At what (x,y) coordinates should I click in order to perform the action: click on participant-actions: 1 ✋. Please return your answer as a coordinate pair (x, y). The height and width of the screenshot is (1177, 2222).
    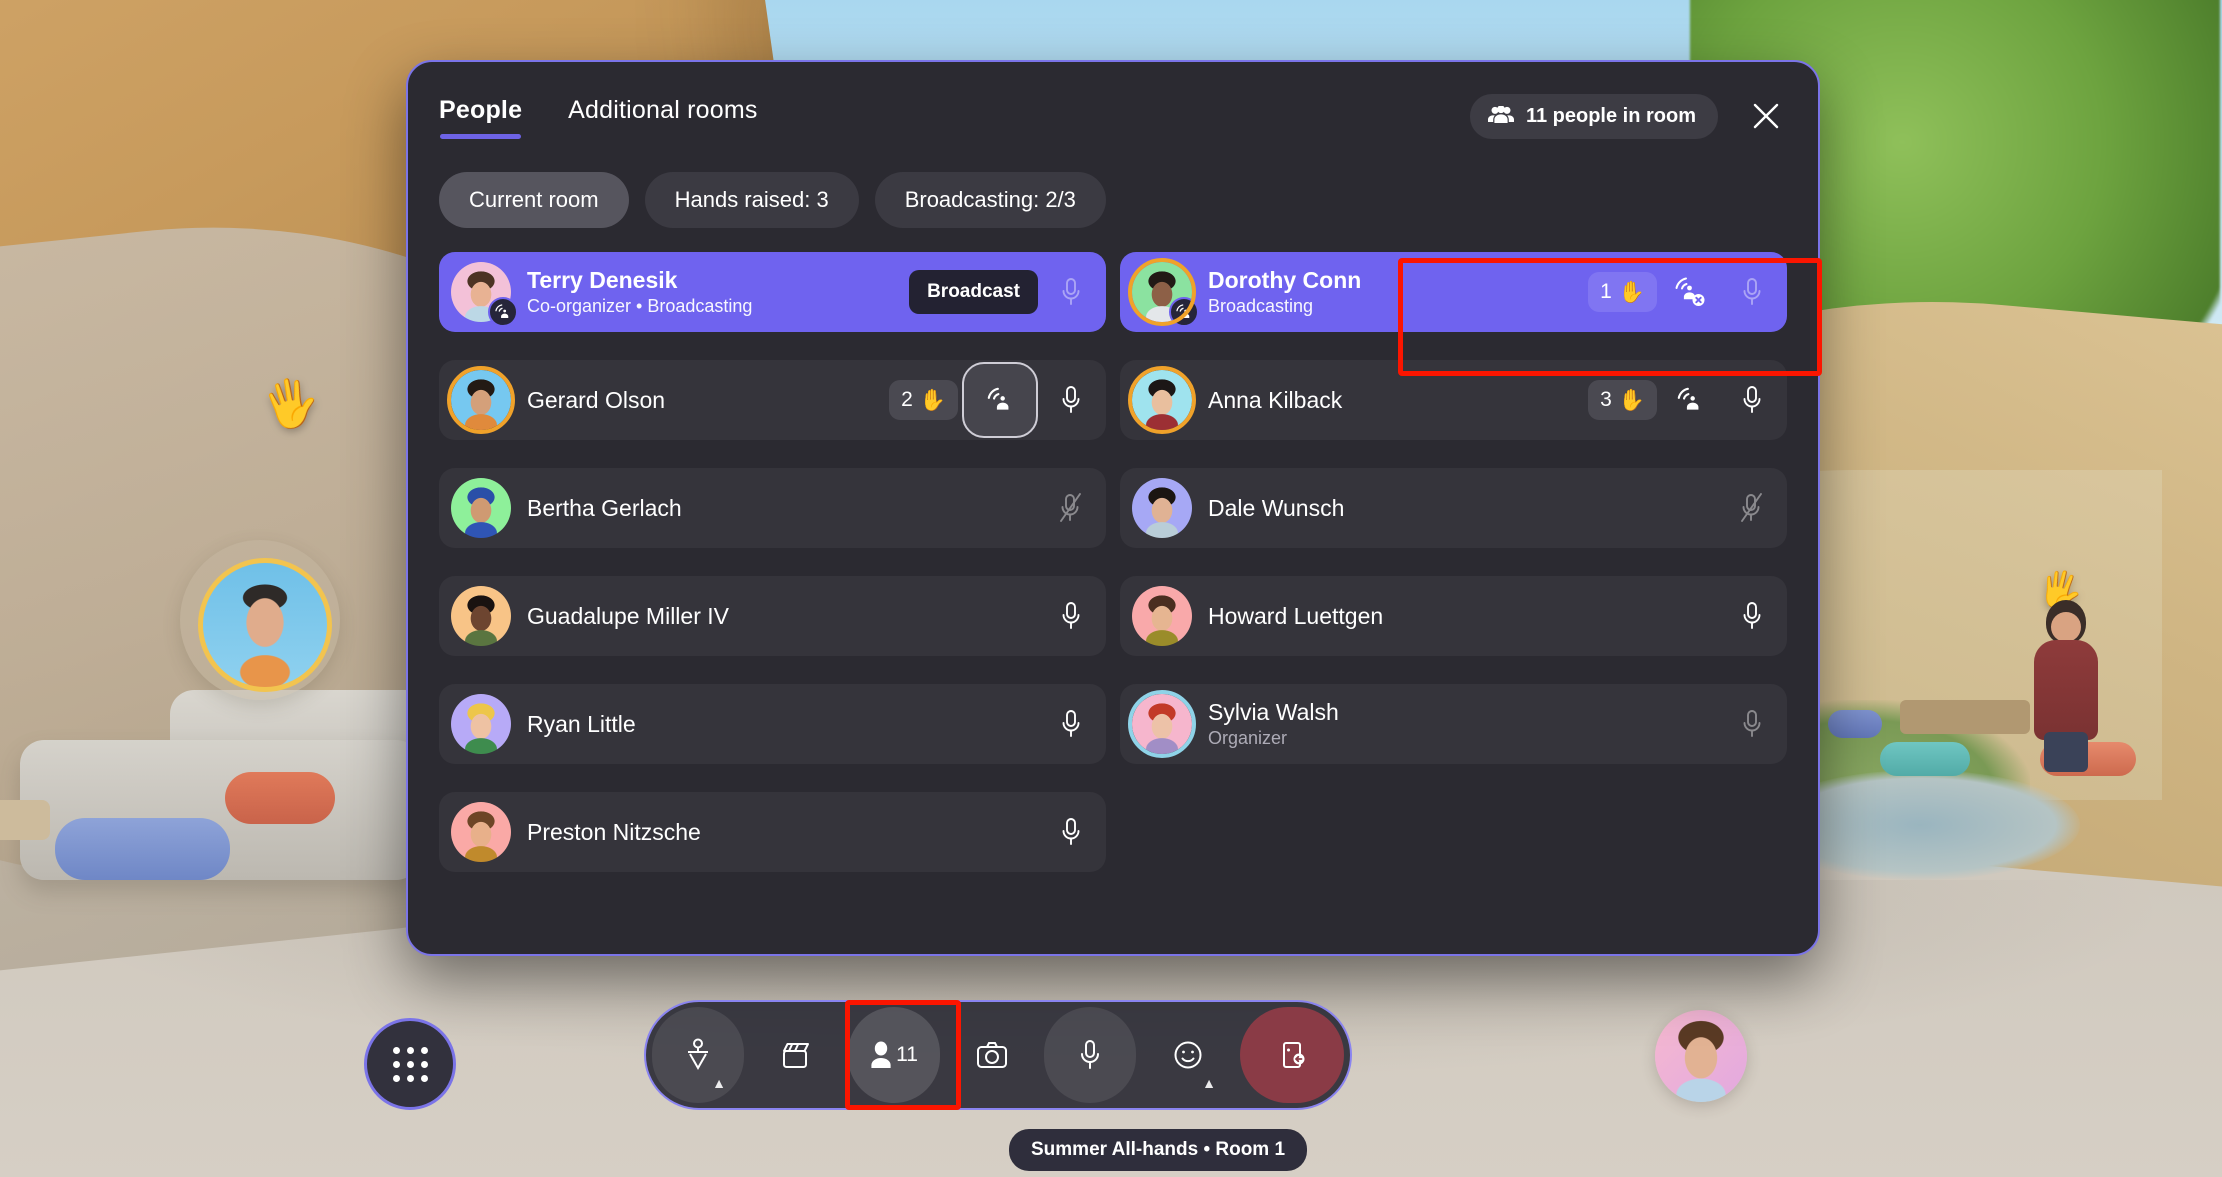
    Looking at the image, I should click on (1684, 292).